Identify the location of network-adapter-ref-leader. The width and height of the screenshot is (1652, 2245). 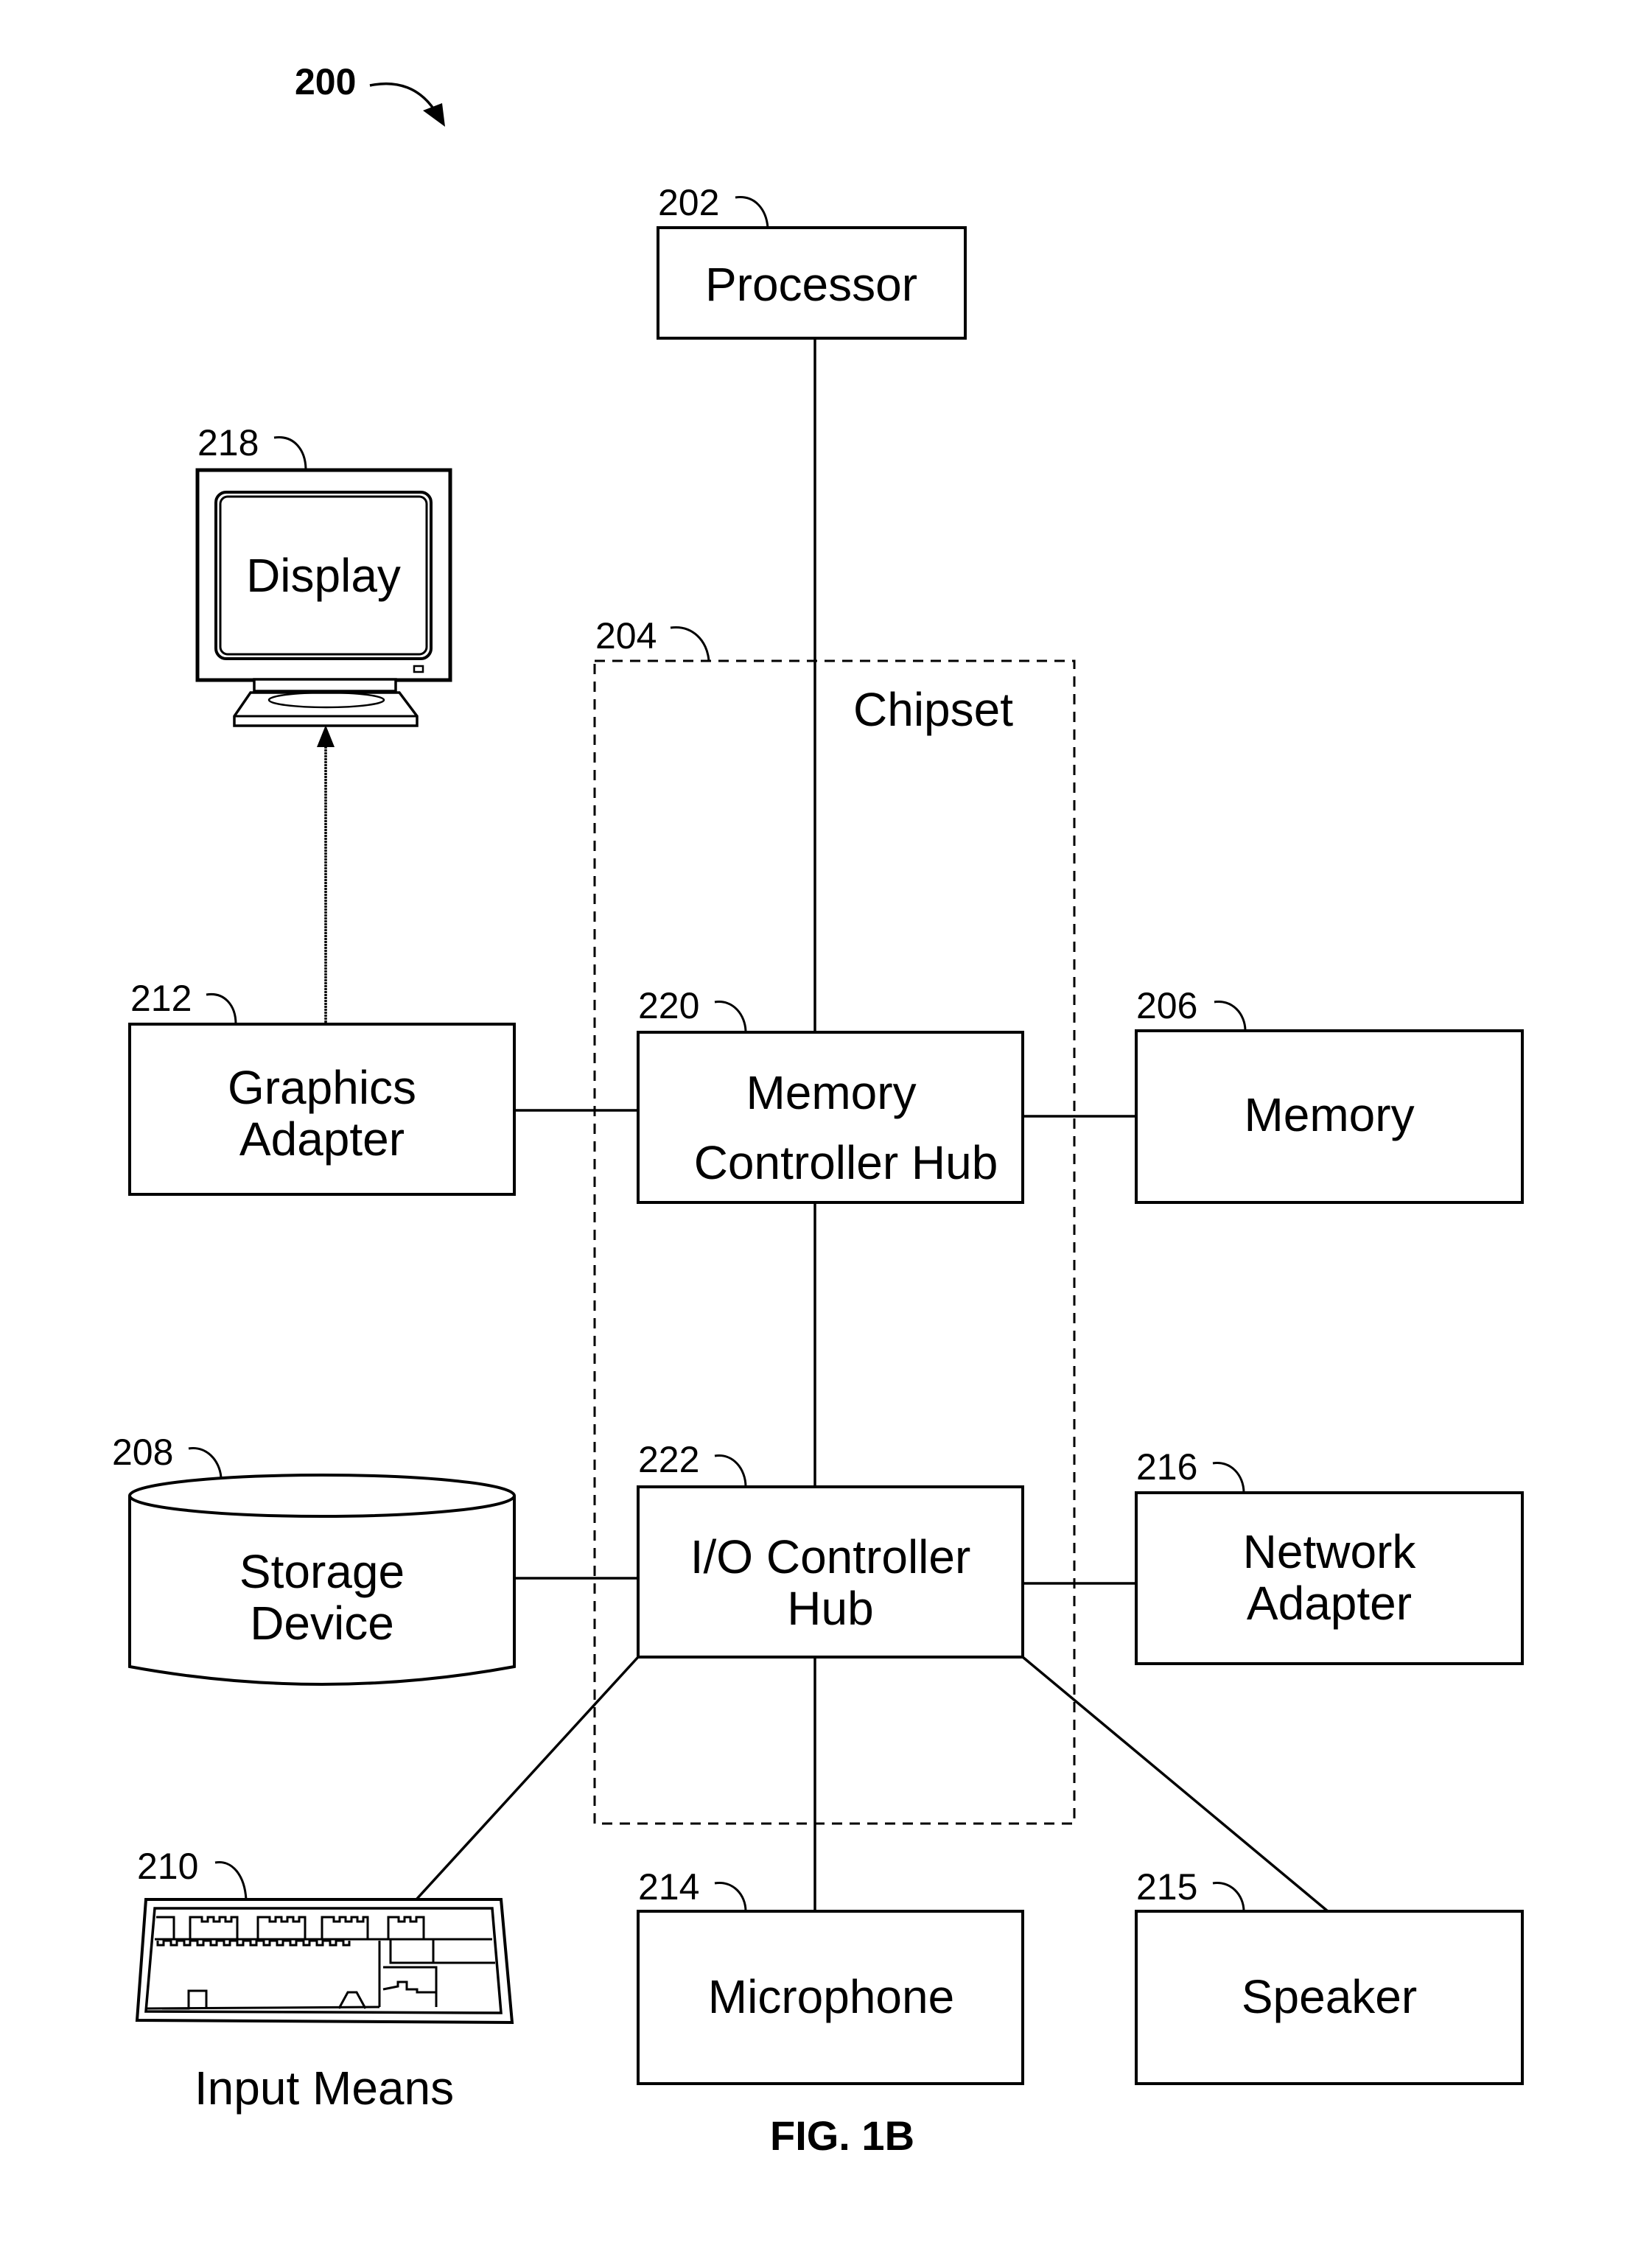
(1228, 1477).